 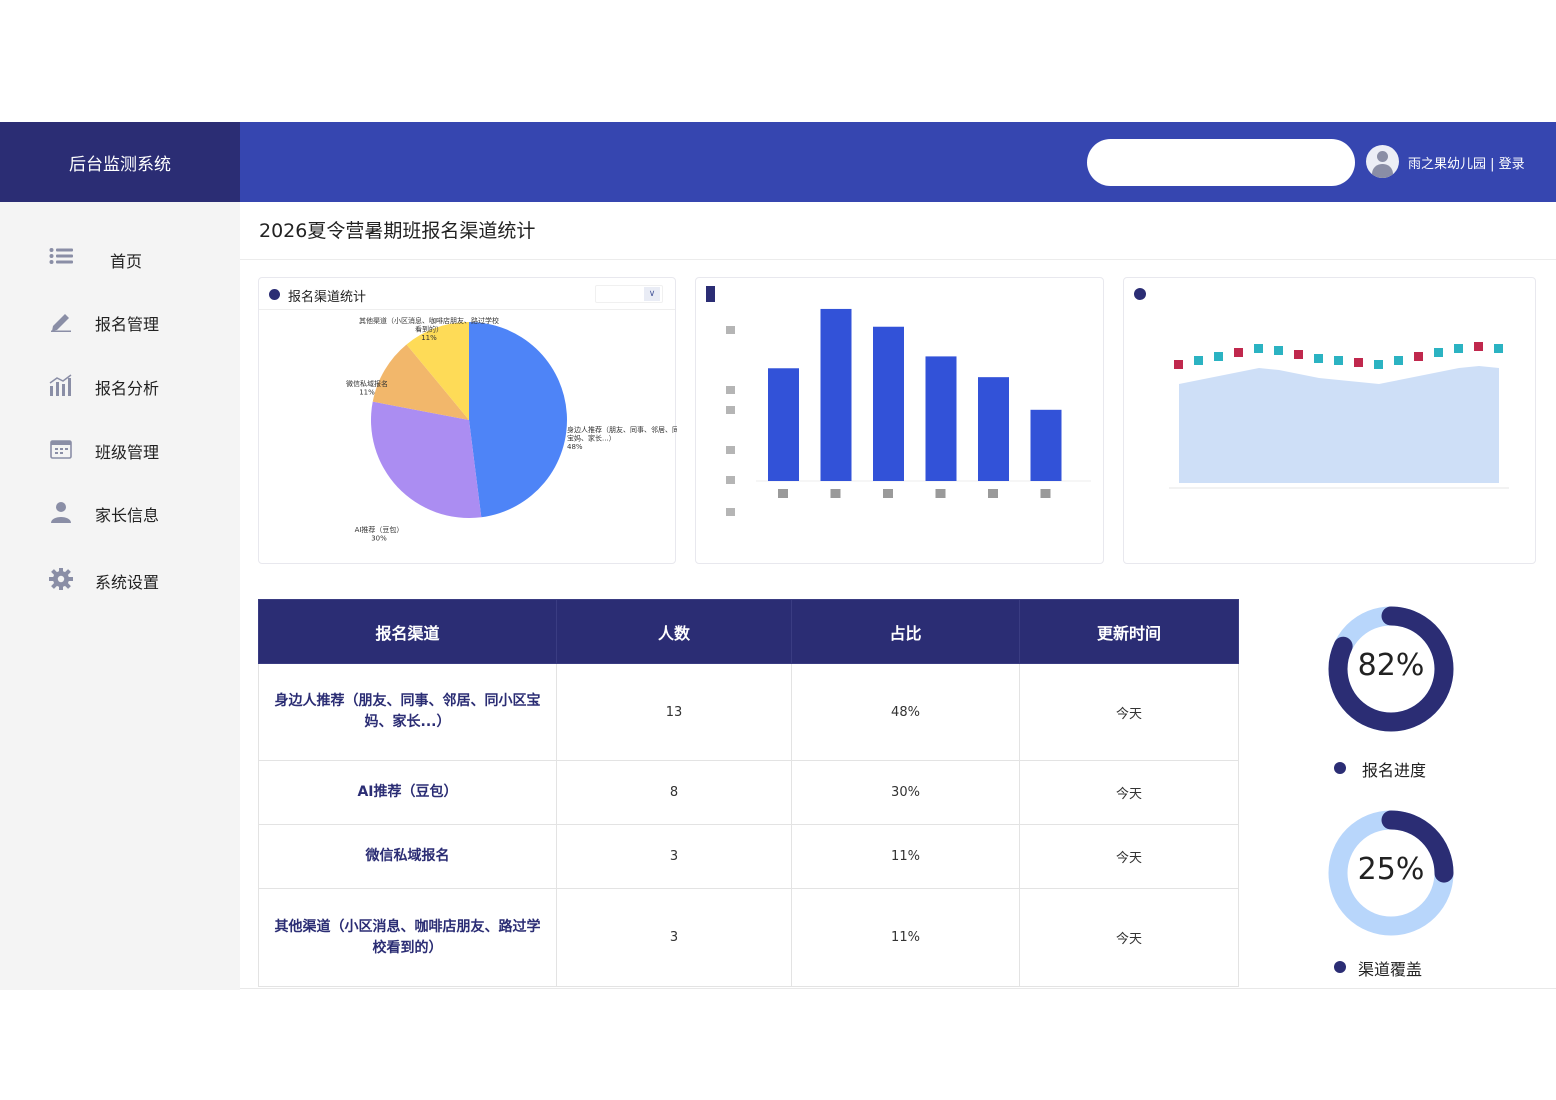 What do you see at coordinates (407, 631) in the screenshot?
I see `column-header: 报名渠道` at bounding box center [407, 631].